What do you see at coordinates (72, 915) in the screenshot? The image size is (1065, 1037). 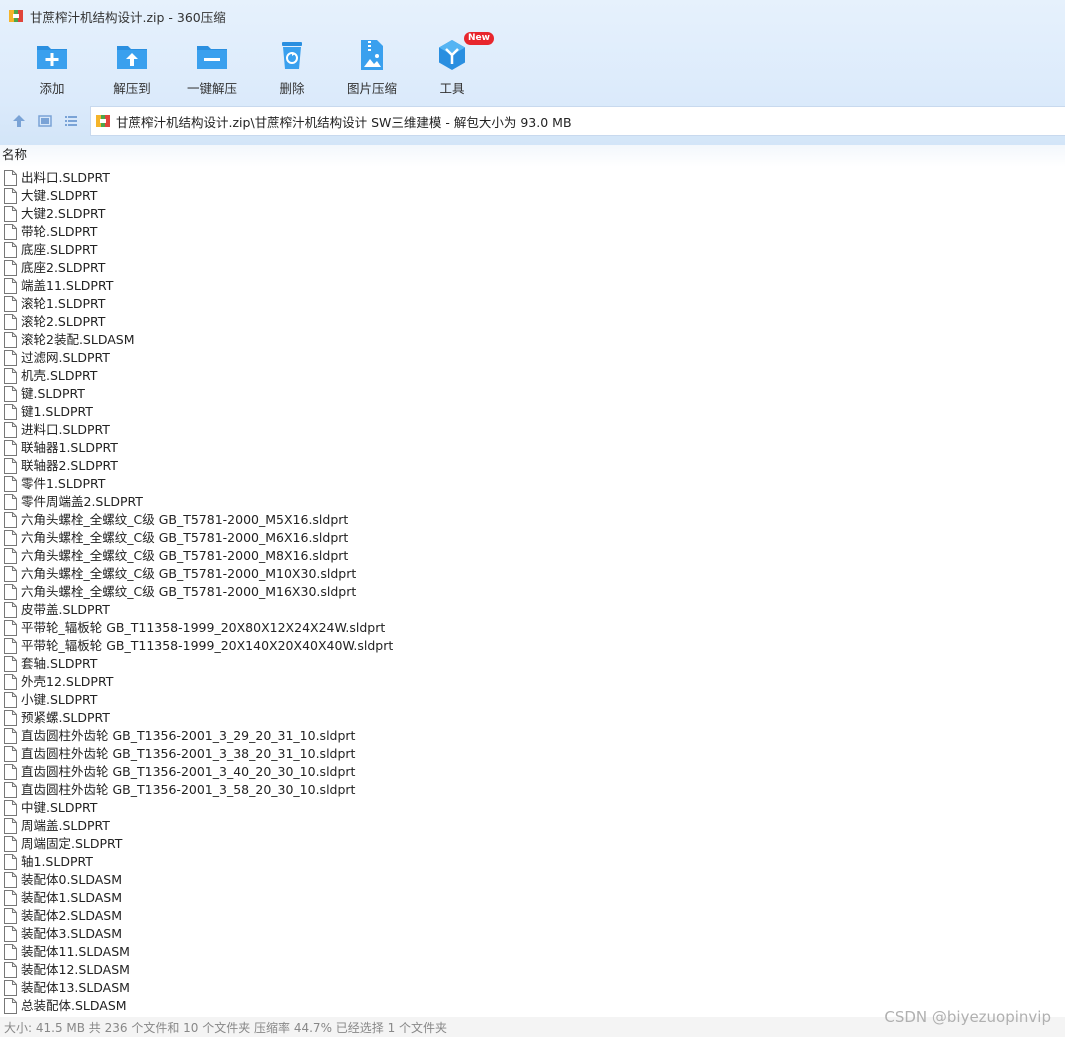 I see `file-name: 装配体2.SLDASM` at bounding box center [72, 915].